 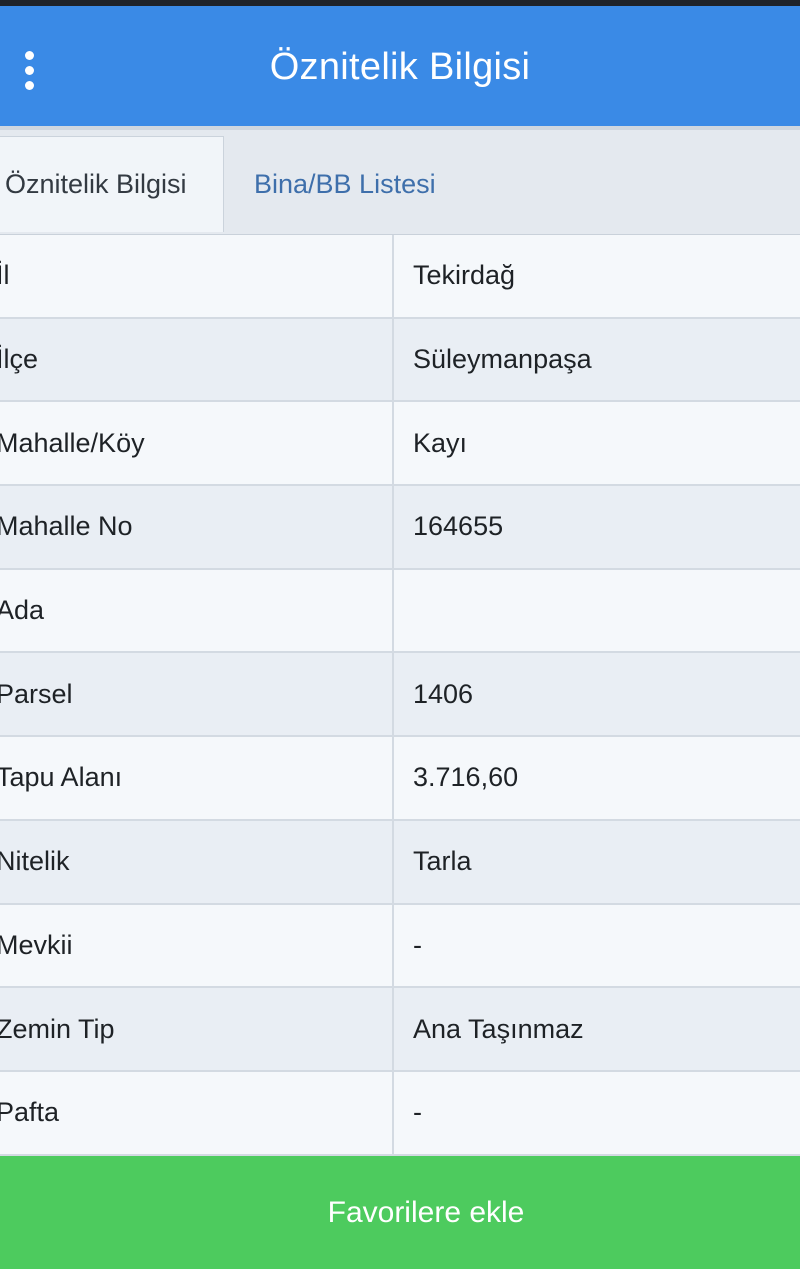 I want to click on row-label: Tapu Alanı, so click(x=61, y=777).